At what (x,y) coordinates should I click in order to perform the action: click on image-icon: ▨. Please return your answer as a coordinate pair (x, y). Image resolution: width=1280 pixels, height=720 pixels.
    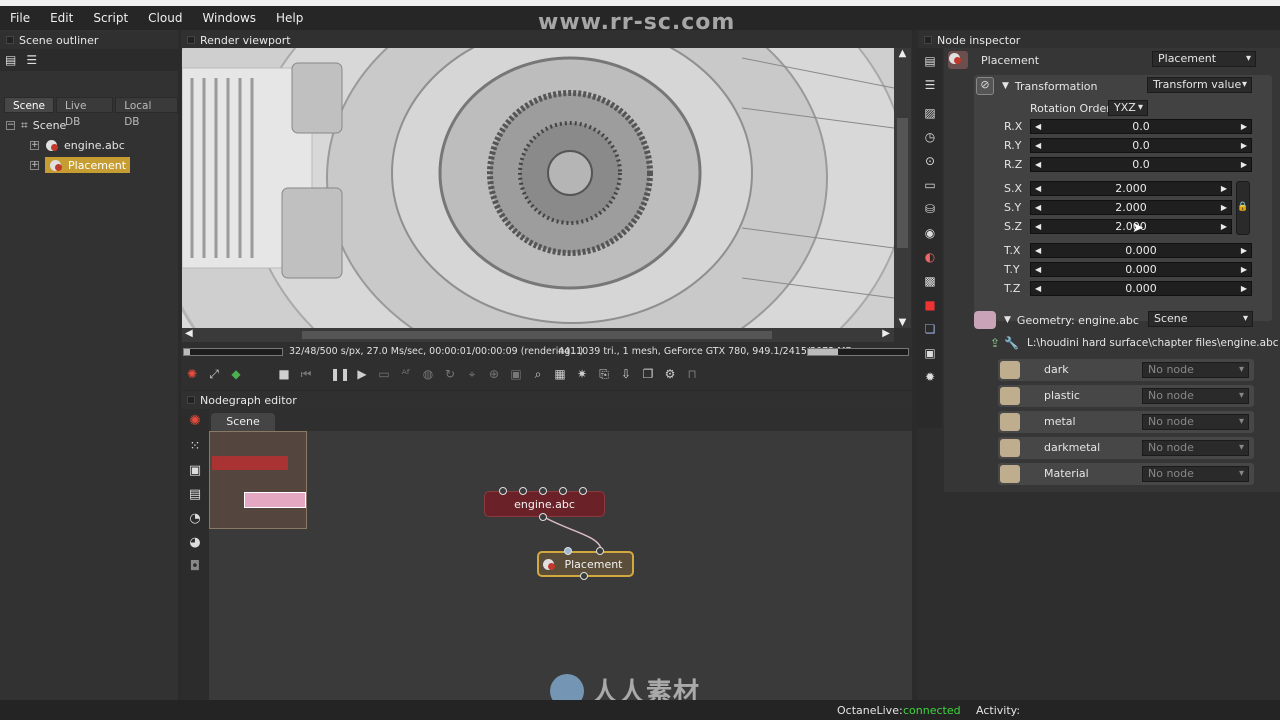
    Looking at the image, I should click on (930, 113).